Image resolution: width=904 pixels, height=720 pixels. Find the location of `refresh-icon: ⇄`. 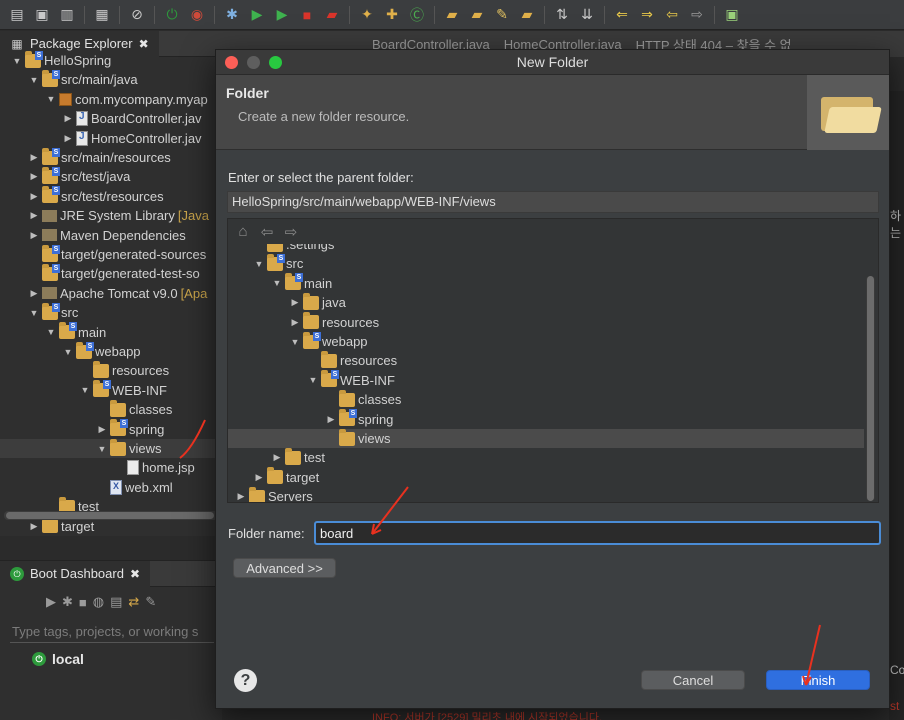

refresh-icon: ⇄ is located at coordinates (133, 602).